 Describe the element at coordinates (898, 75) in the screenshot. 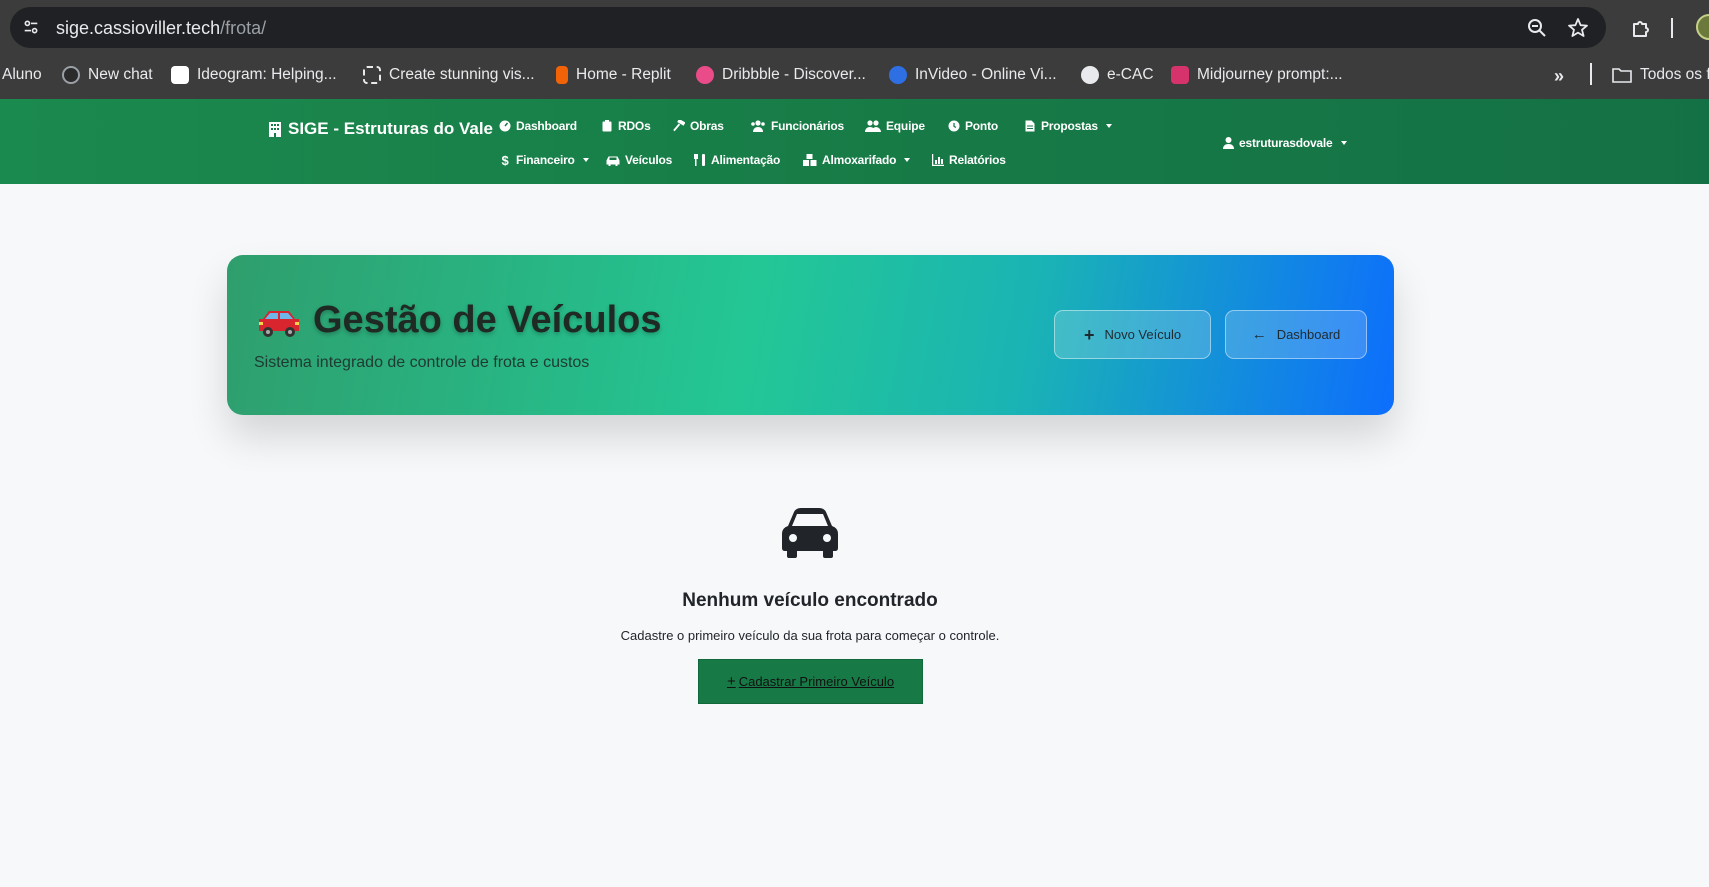

I see `invideo-icon` at that location.